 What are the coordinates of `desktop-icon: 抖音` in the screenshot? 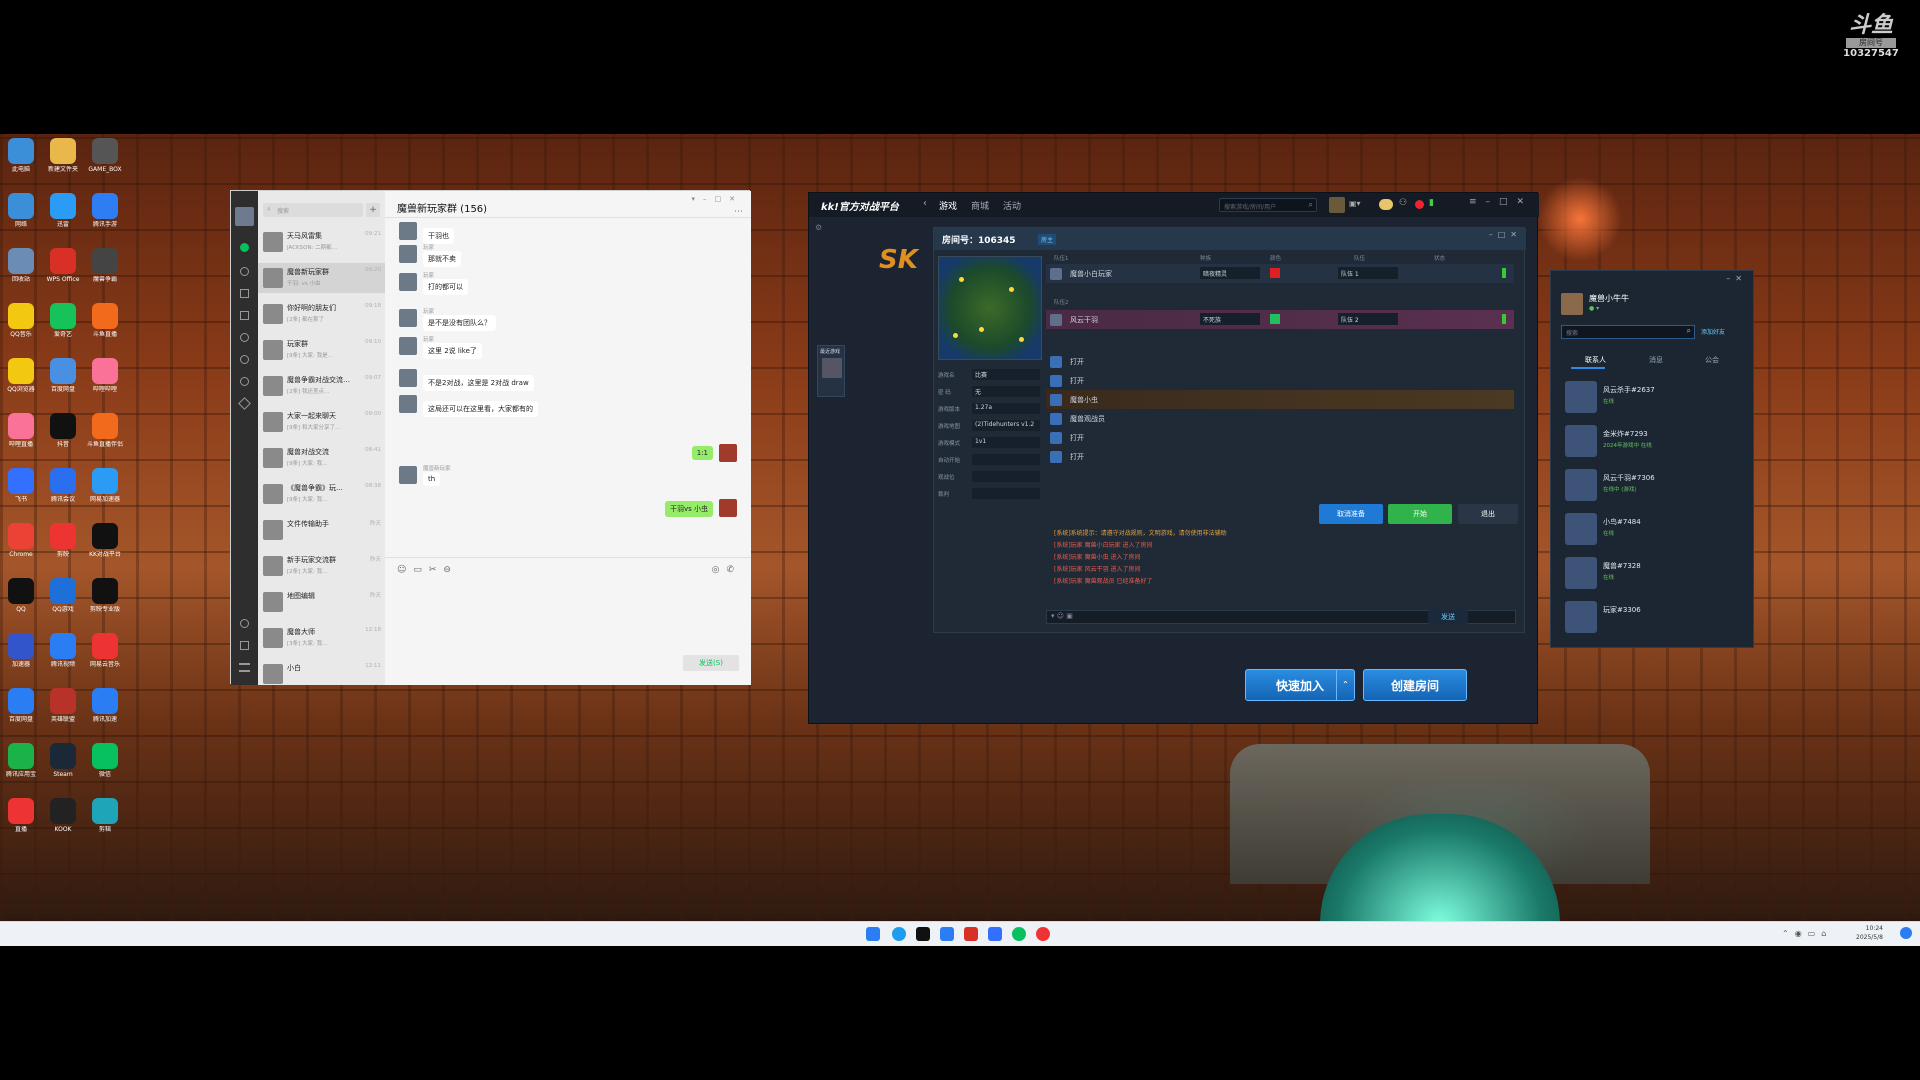 It's located at (63, 434).